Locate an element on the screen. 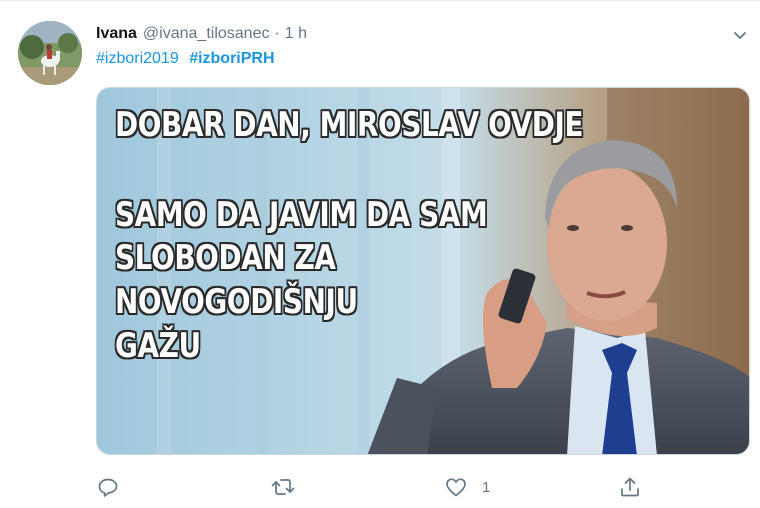 The image size is (760, 508). share-icon is located at coordinates (630, 487).